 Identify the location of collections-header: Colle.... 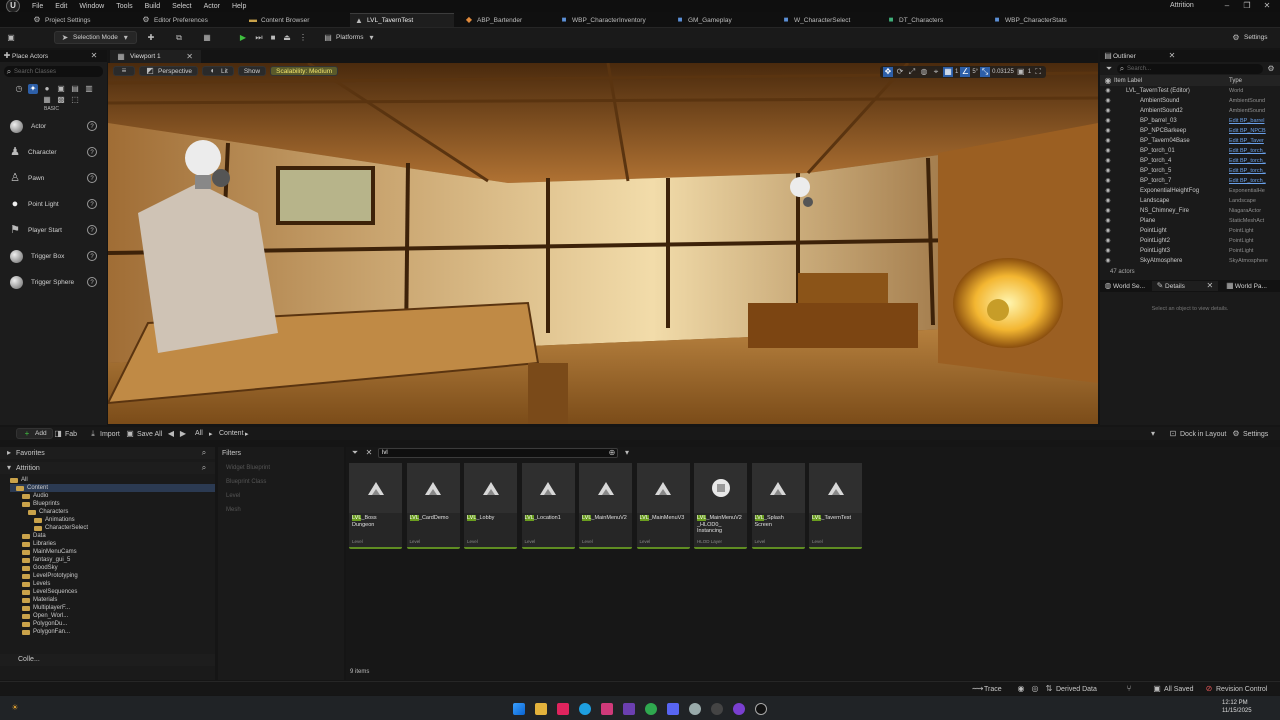
(107, 660).